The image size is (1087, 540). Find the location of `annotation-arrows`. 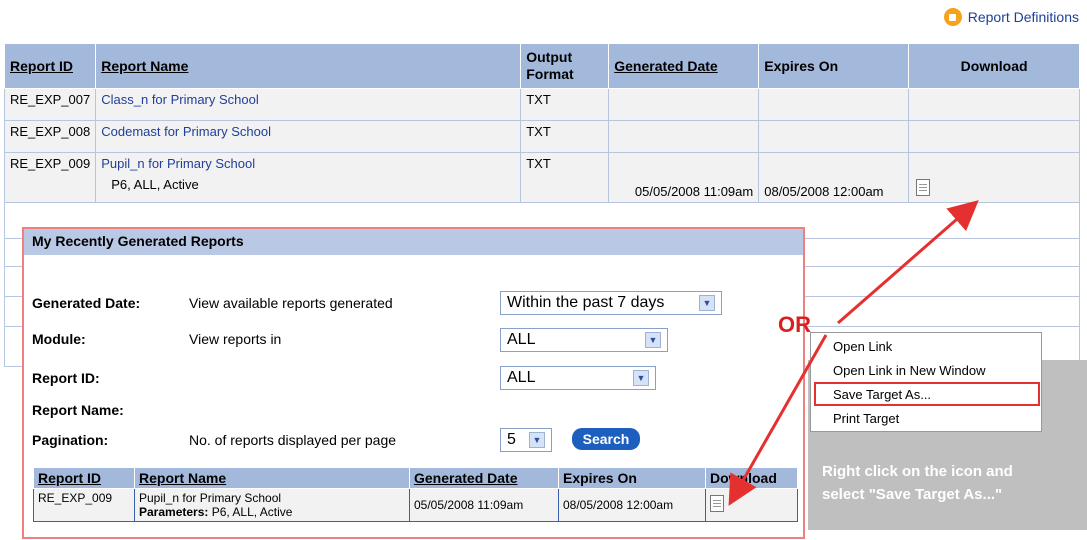

annotation-arrows is located at coordinates (853, 353).